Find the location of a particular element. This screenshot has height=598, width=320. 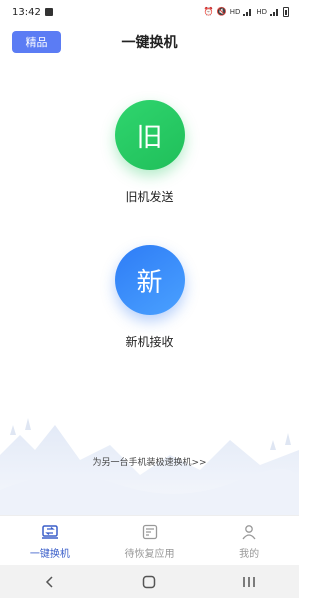

hd-label-2: HD is located at coordinates (261, 12).